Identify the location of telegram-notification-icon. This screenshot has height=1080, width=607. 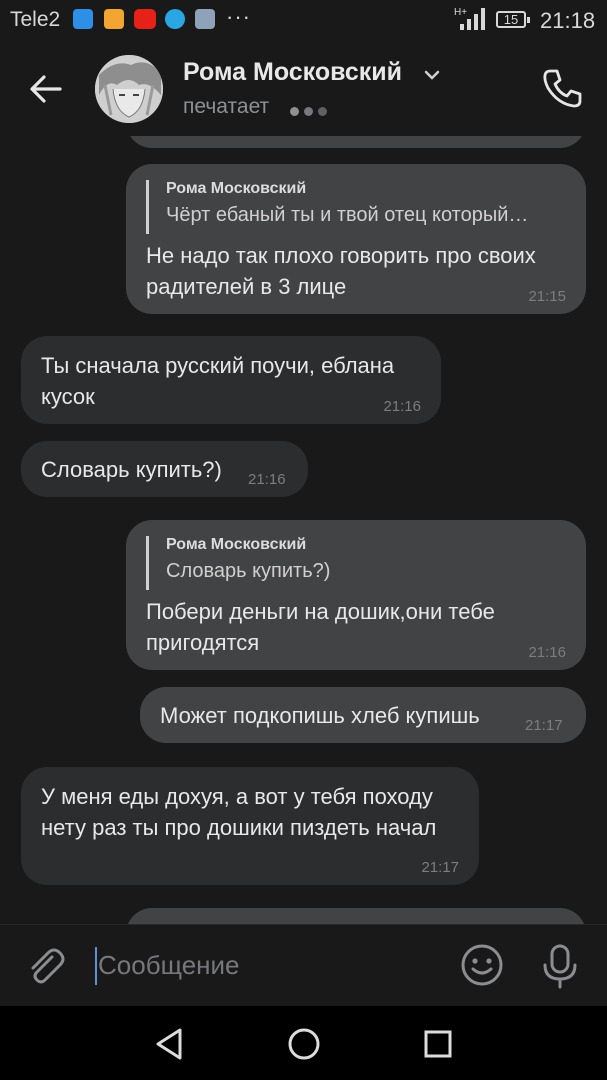
(175, 19).